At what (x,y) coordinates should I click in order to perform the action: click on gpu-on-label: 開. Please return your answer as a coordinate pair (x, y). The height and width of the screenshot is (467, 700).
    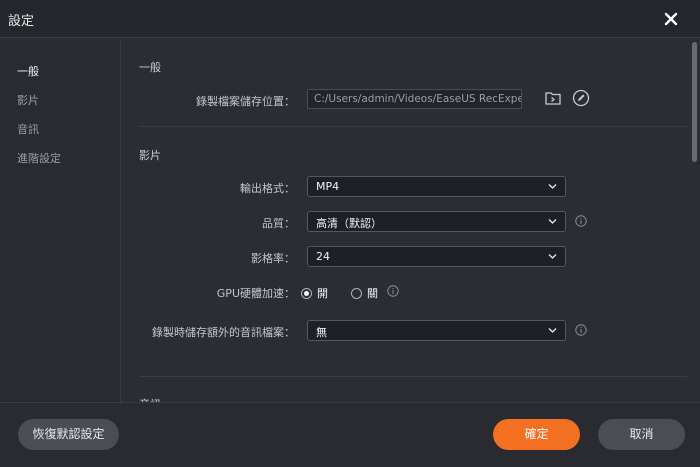
    Looking at the image, I should click on (322, 293).